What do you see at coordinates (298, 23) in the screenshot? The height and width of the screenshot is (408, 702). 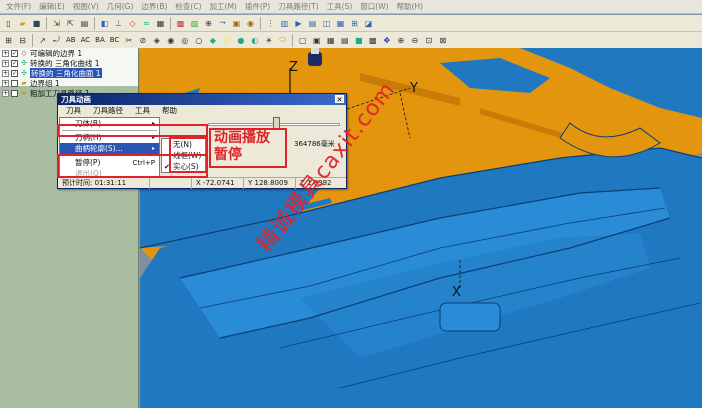 I see `simulate-icon: ▶` at bounding box center [298, 23].